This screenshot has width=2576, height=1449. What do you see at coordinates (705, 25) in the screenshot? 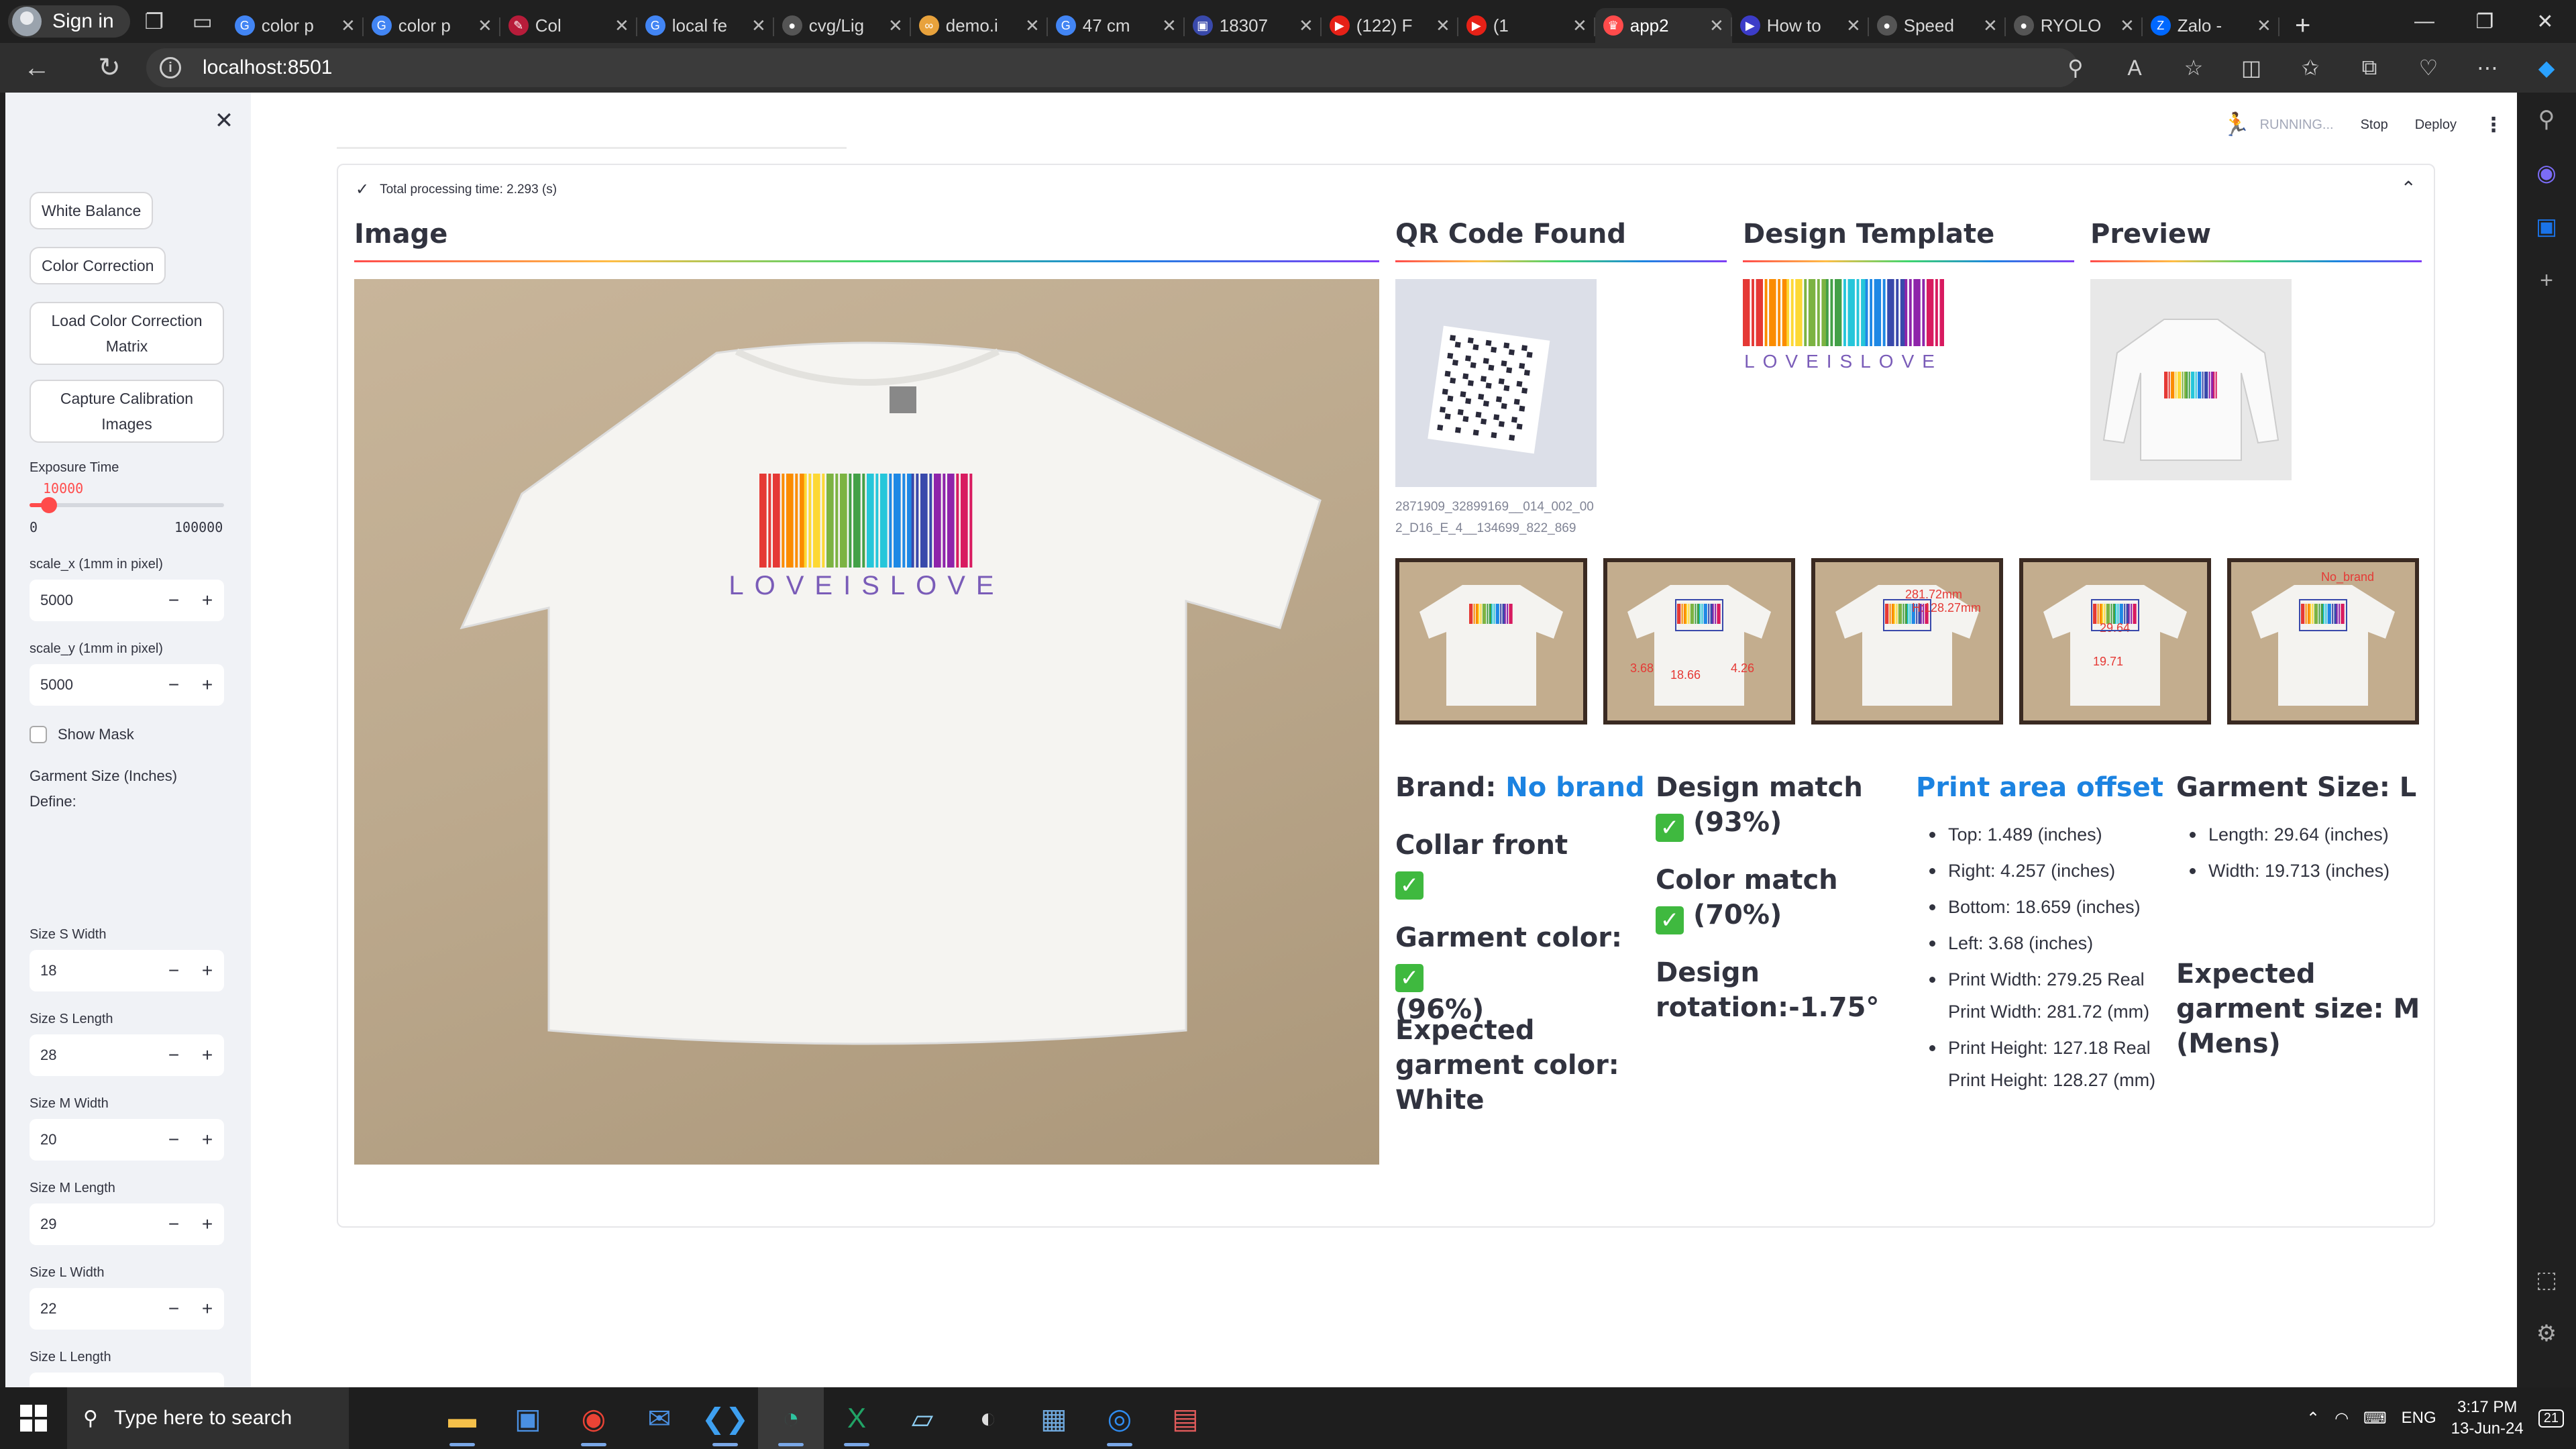
I see `browser-tab: Glocal fe ✕` at bounding box center [705, 25].